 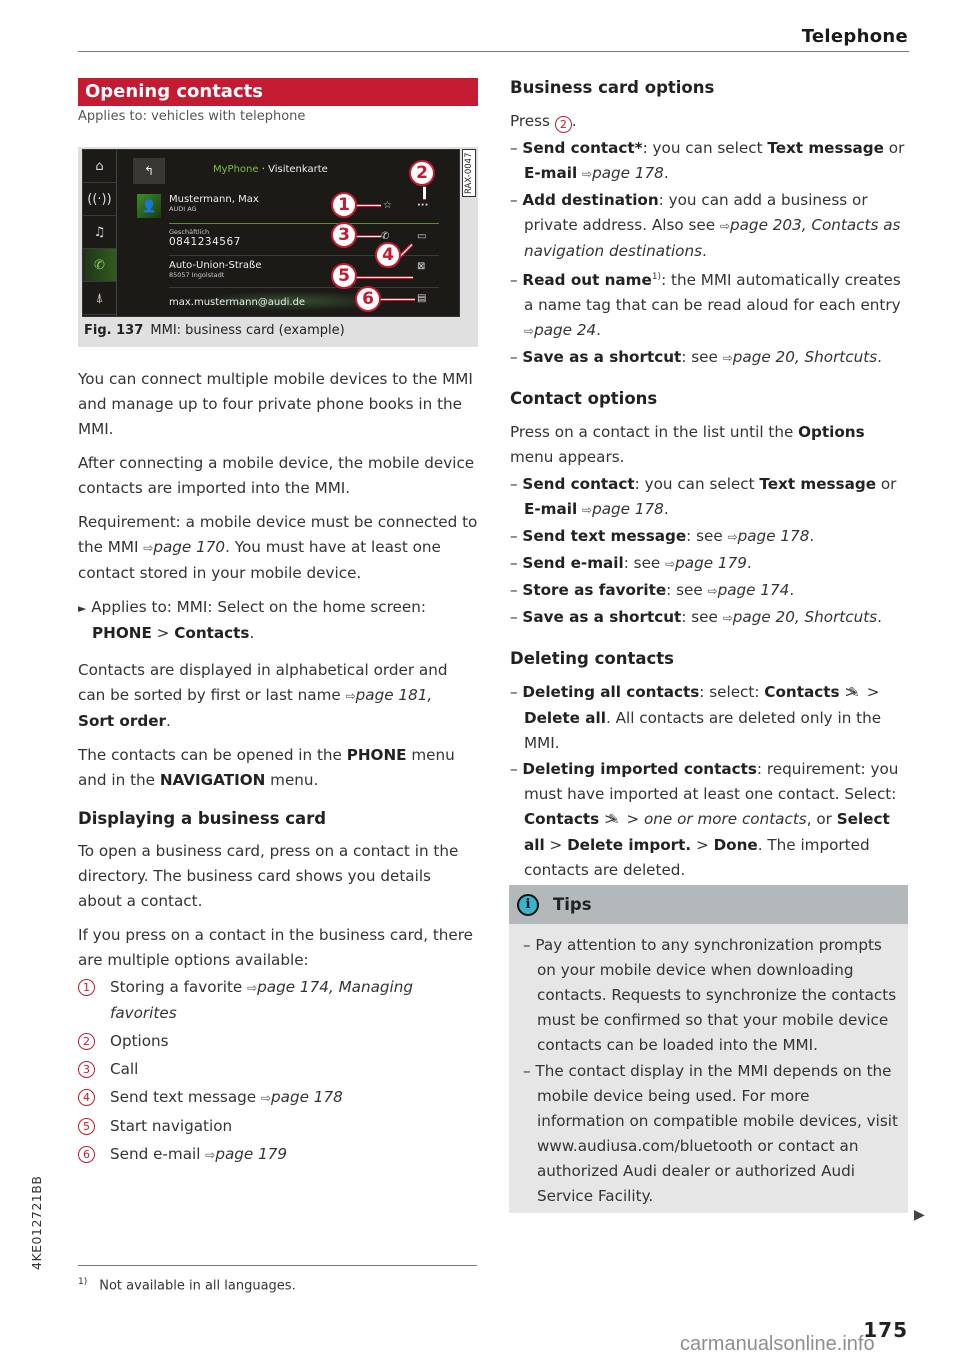 I want to click on watermark: carmanualsonline.info, so click(x=777, y=1344).